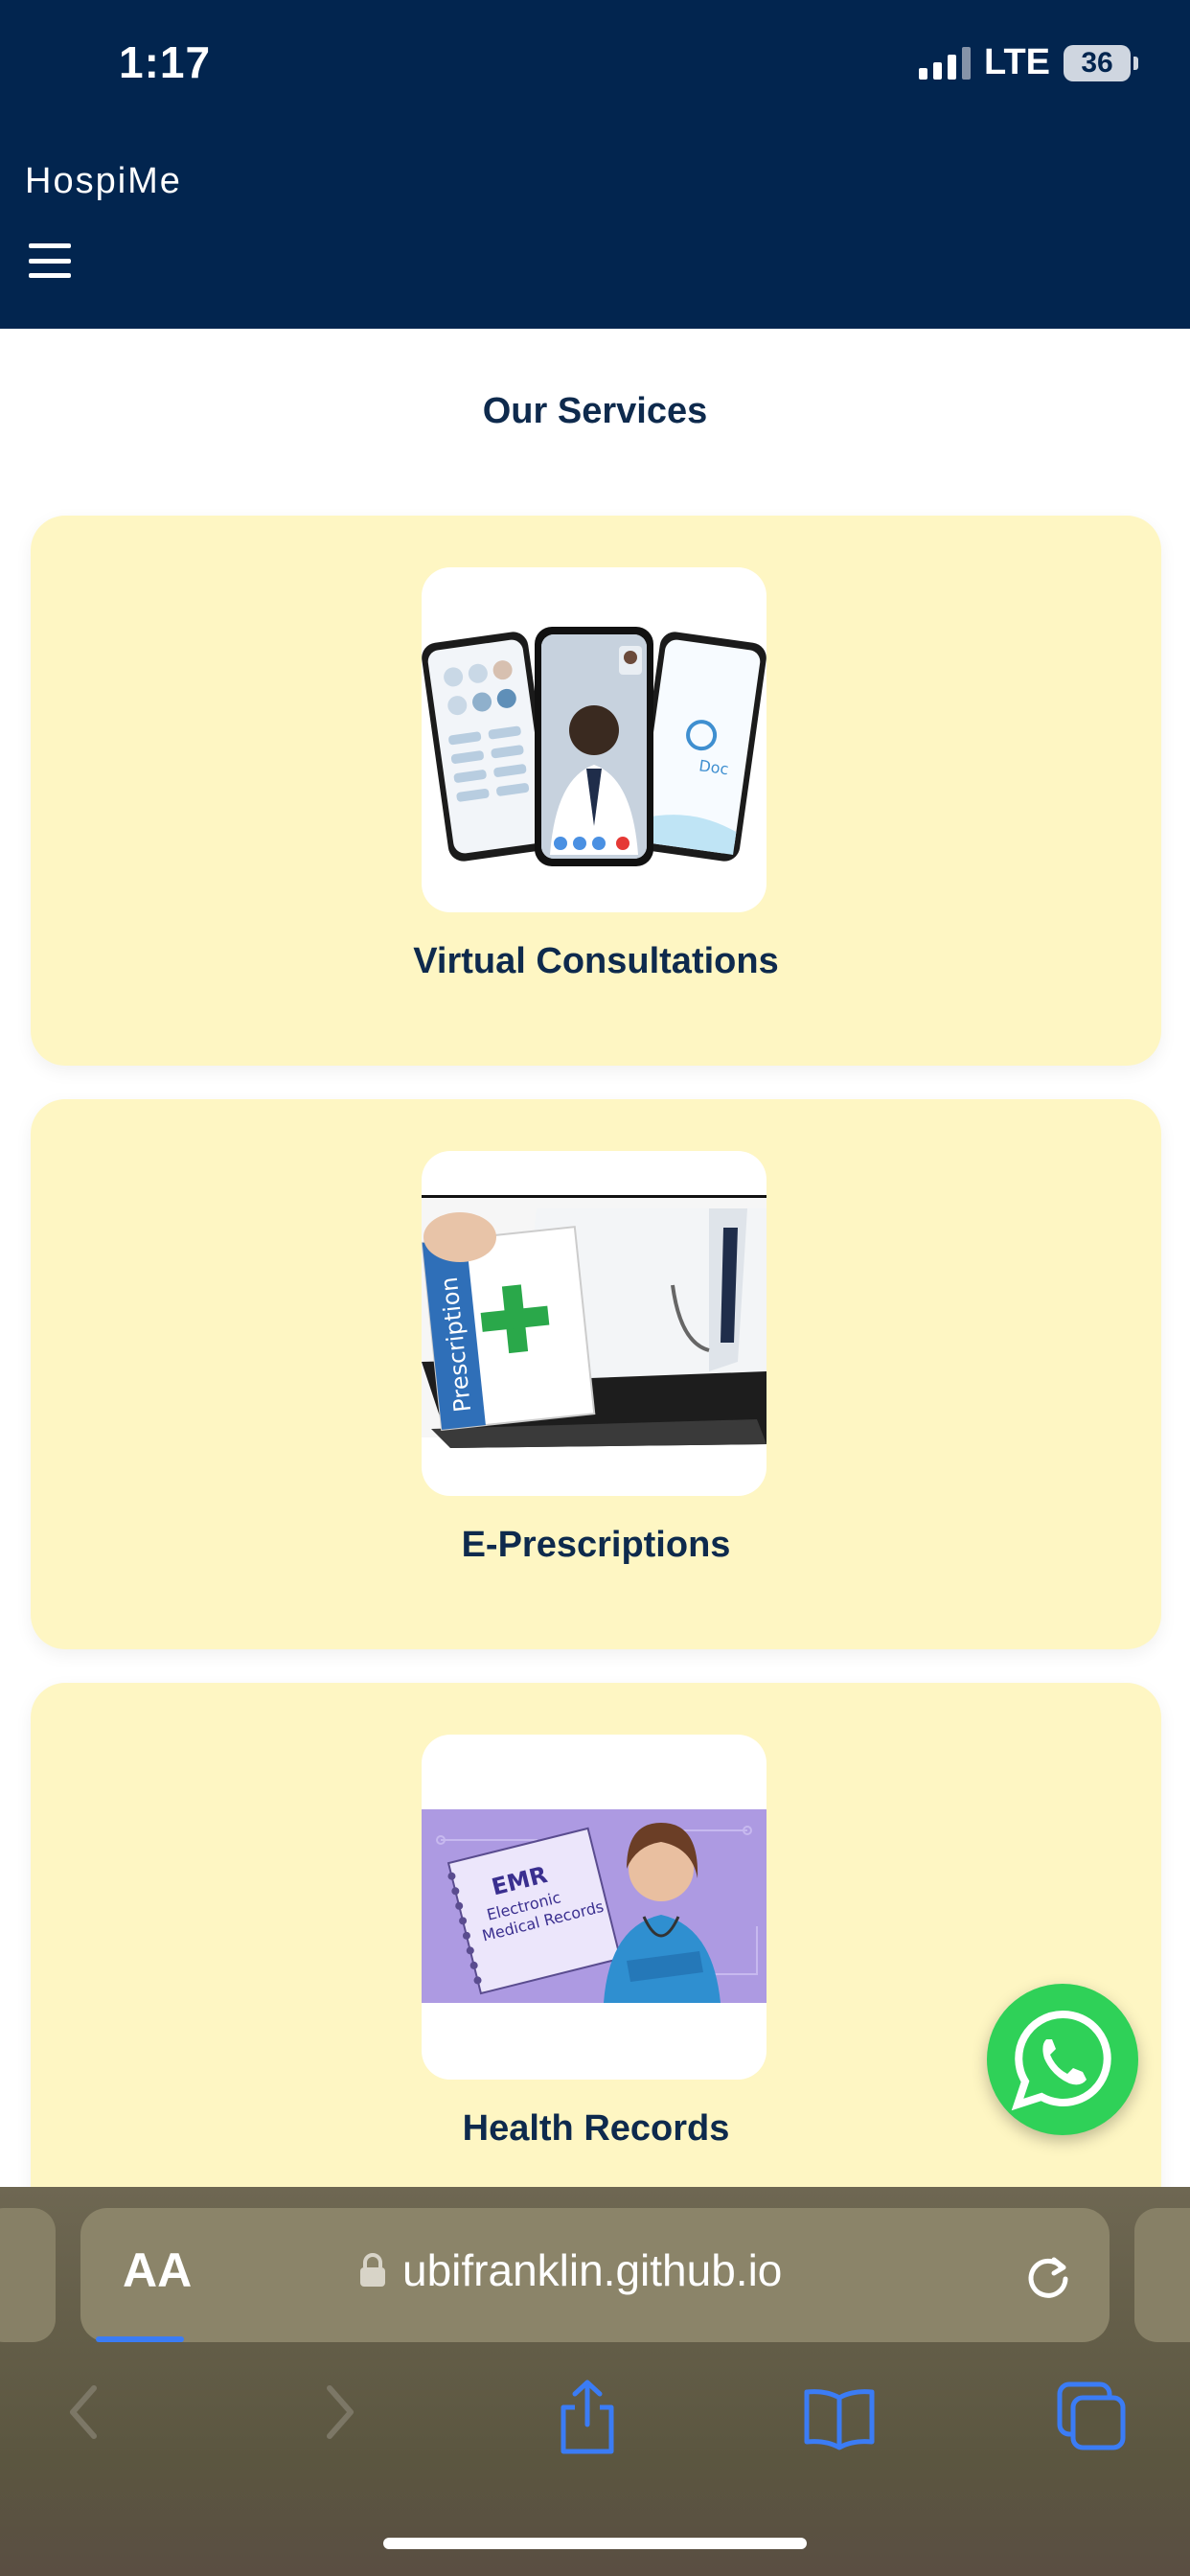 The width and height of the screenshot is (1190, 2576). Describe the element at coordinates (595, 2543) in the screenshot. I see `home-indicator` at that location.